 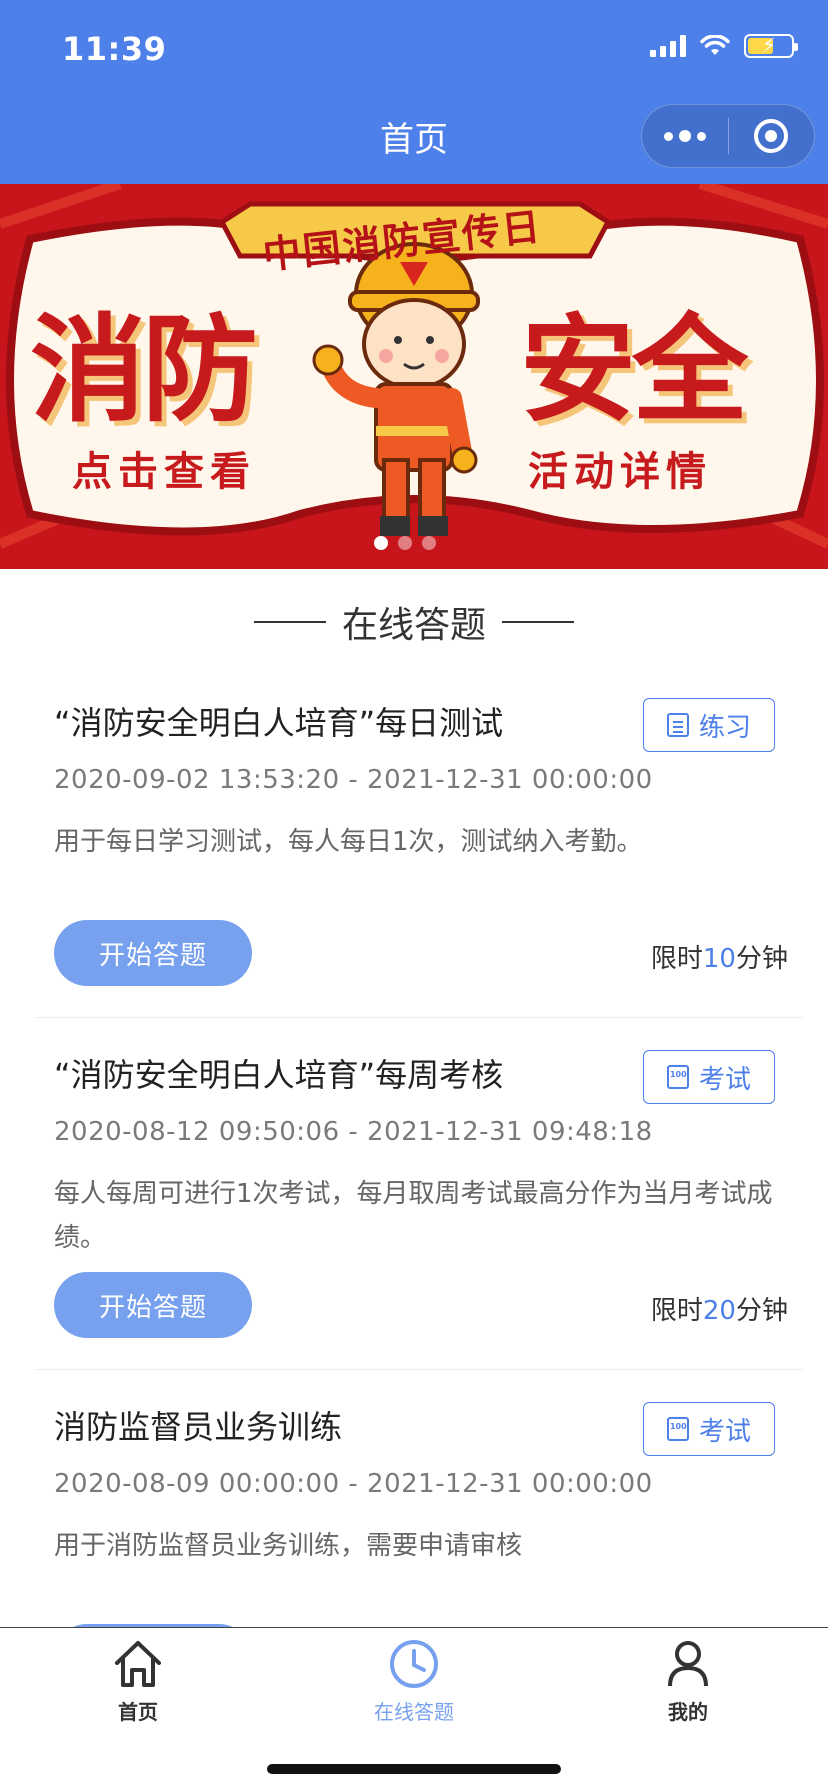 I want to click on time-limit: 限时10分钟, so click(x=719, y=956).